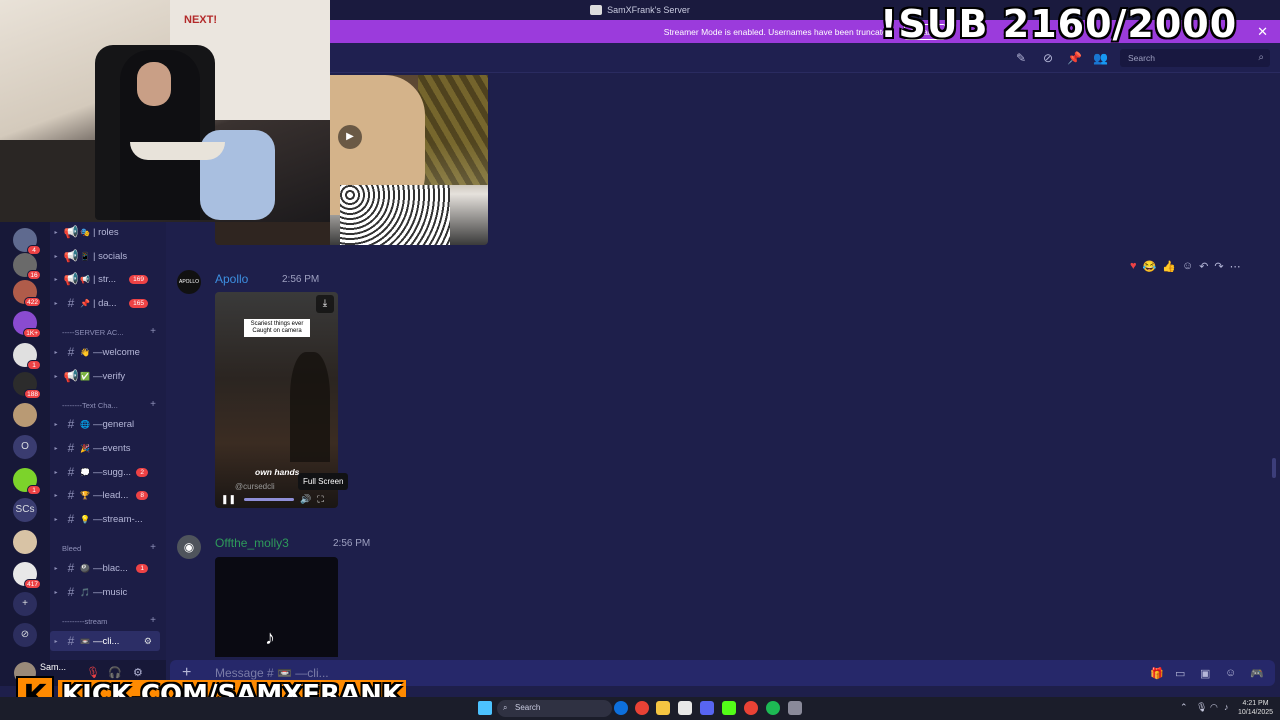 This screenshot has width=1280, height=720. Describe the element at coordinates (325, 304) in the screenshot. I see `download-icon: ⤓` at that location.